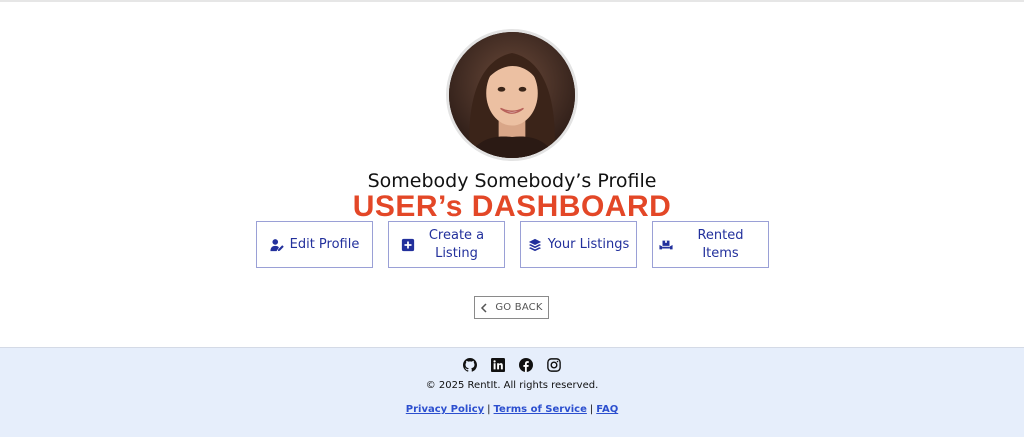 Image resolution: width=1024 pixels, height=437 pixels. I want to click on github-icon, so click(470, 365).